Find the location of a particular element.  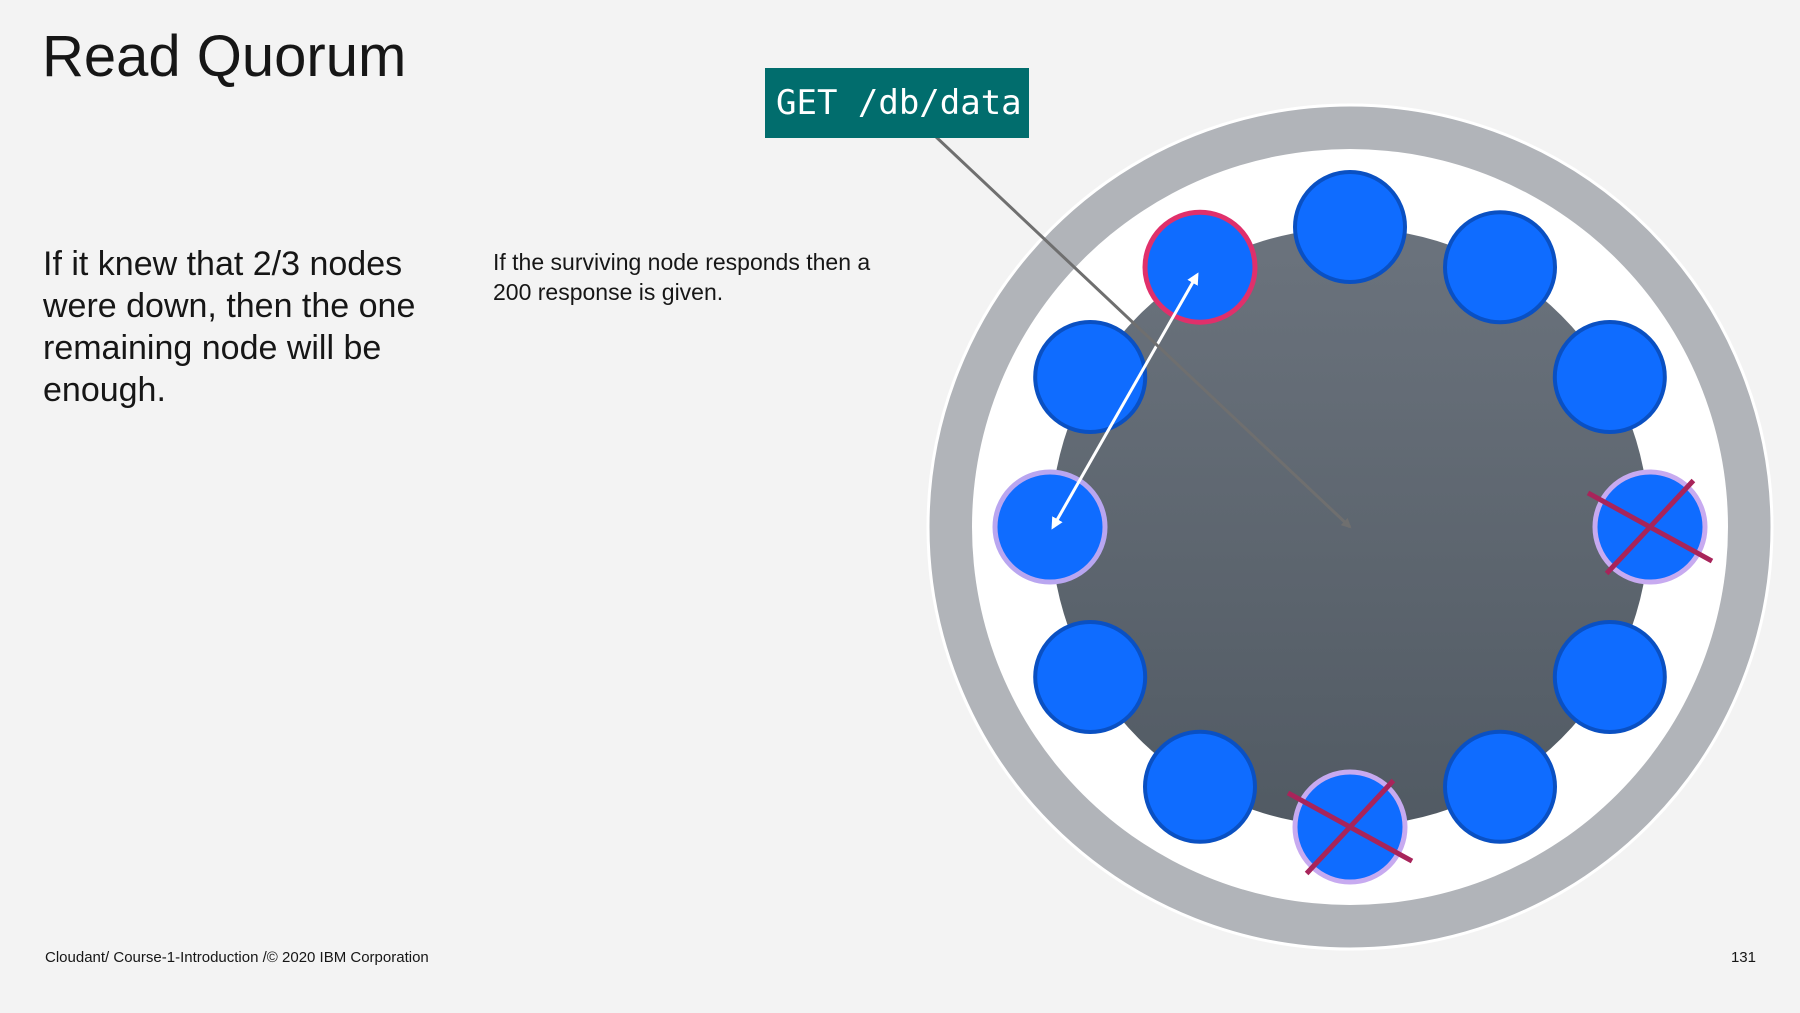

request-label: GET /db/data is located at coordinates (899, 103).